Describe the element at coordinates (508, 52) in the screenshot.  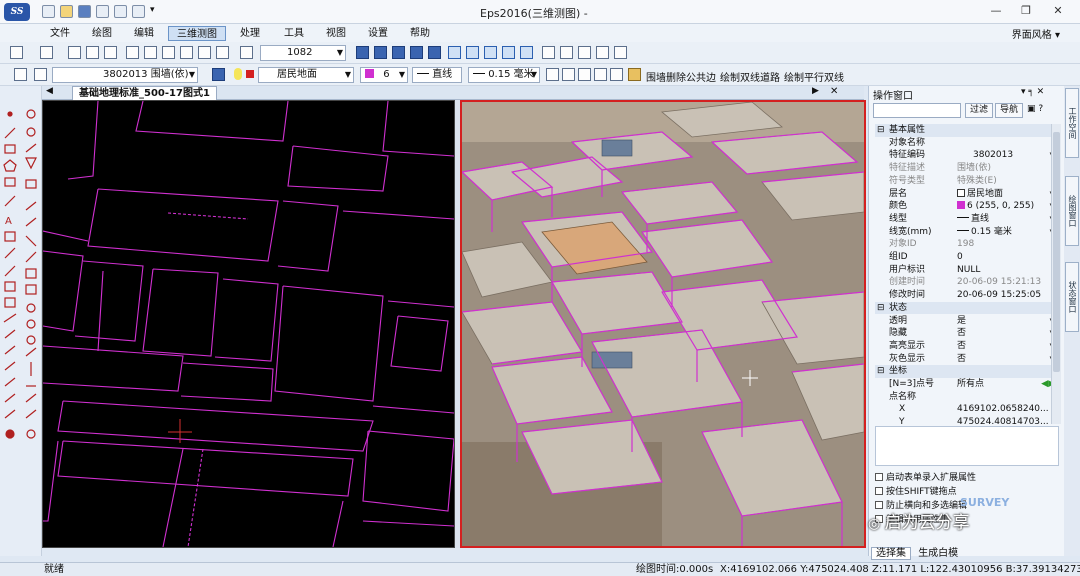
I see `3d-tool-4-icon` at that location.